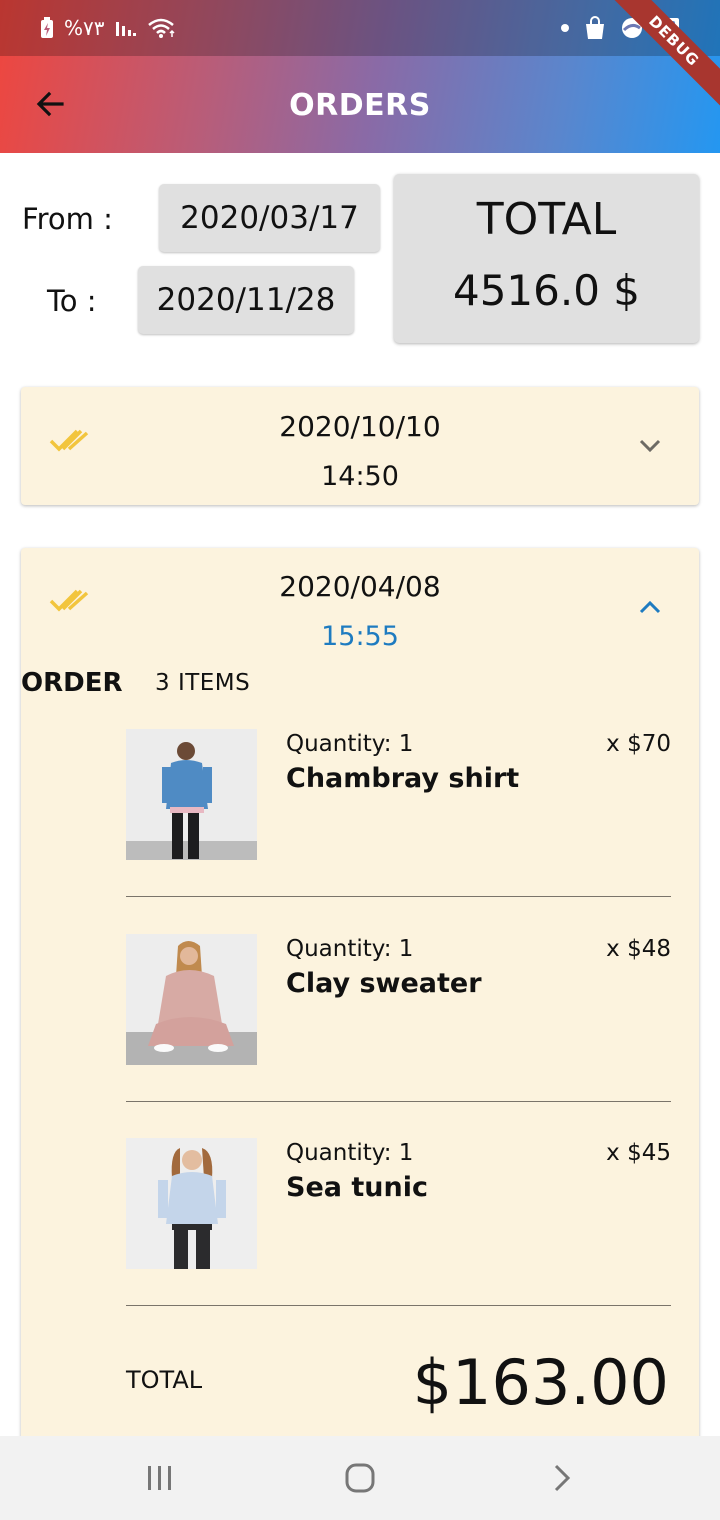  I want to click on total-title: TOTAL, so click(546, 219).